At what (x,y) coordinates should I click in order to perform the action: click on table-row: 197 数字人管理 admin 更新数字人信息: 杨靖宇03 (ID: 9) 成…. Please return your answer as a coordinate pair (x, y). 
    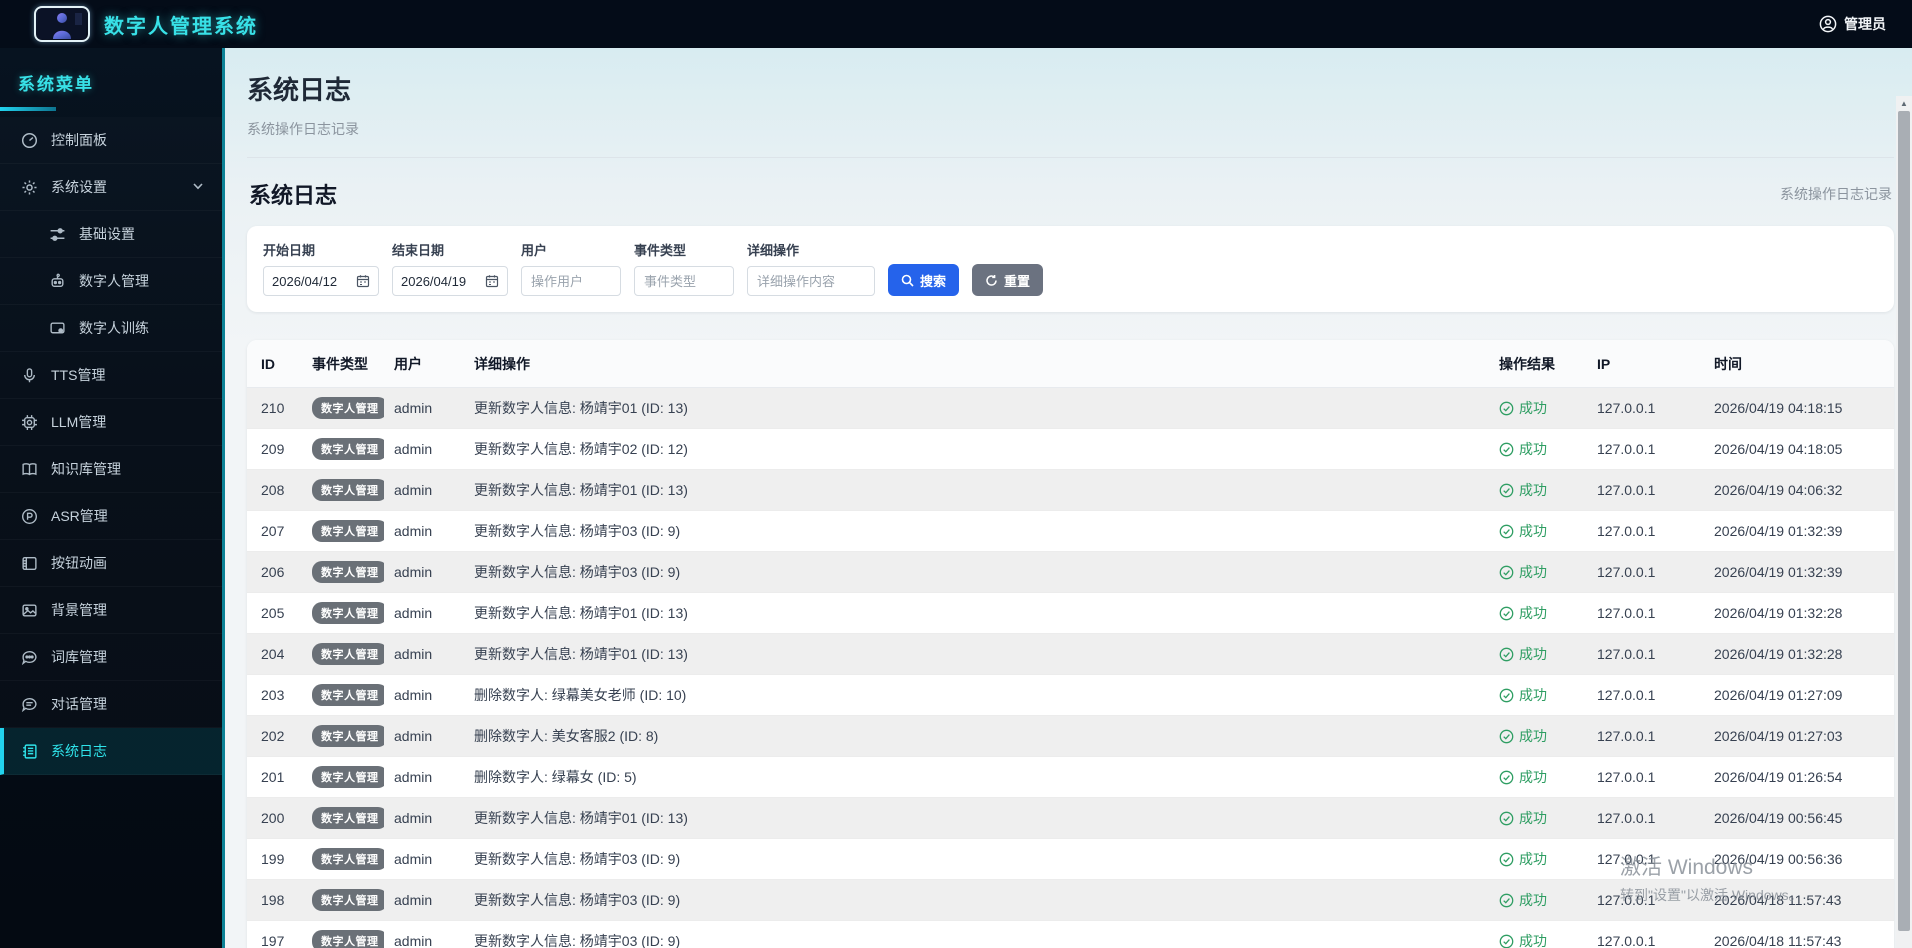
    Looking at the image, I should click on (1070, 934).